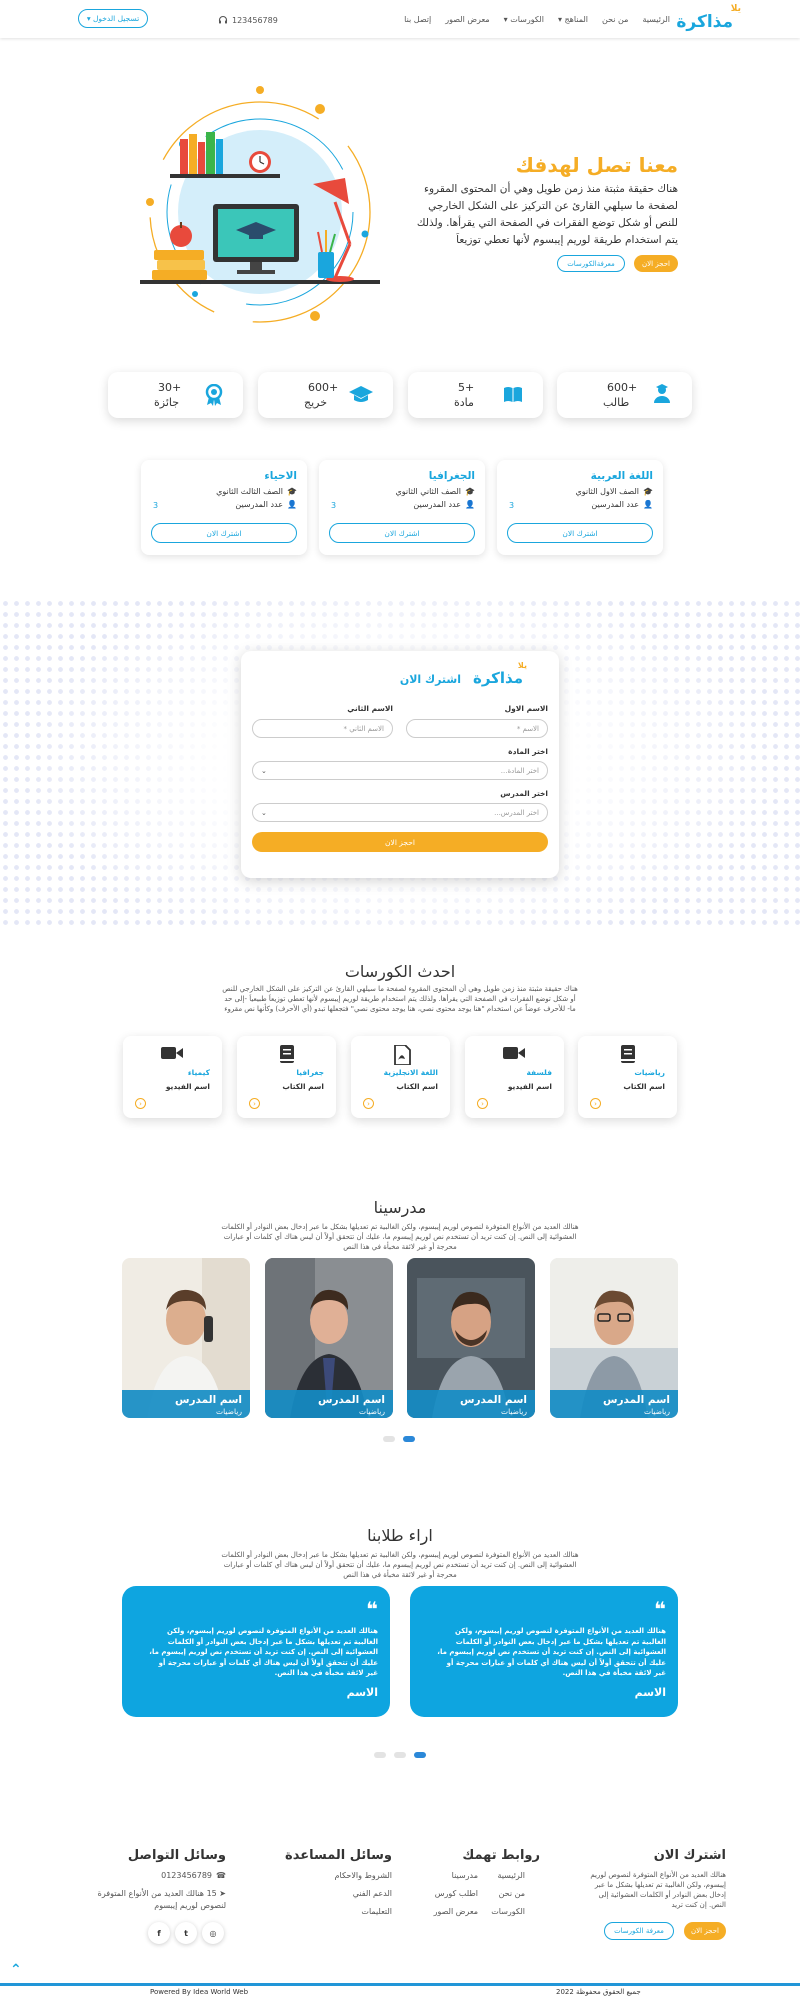 This screenshot has width=800, height=2001. Describe the element at coordinates (451, 476) in the screenshot. I see `subject-title: الجغرافيا` at that location.